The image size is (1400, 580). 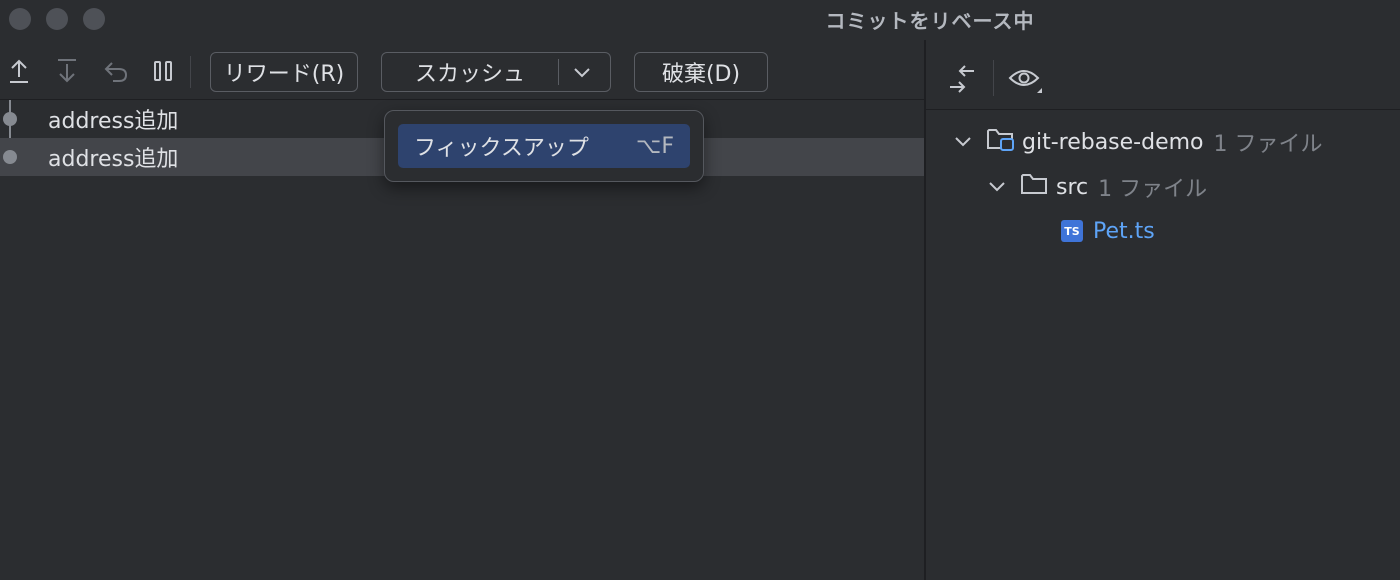 What do you see at coordinates (94, 19) in the screenshot?
I see `maximize-window-button` at bounding box center [94, 19].